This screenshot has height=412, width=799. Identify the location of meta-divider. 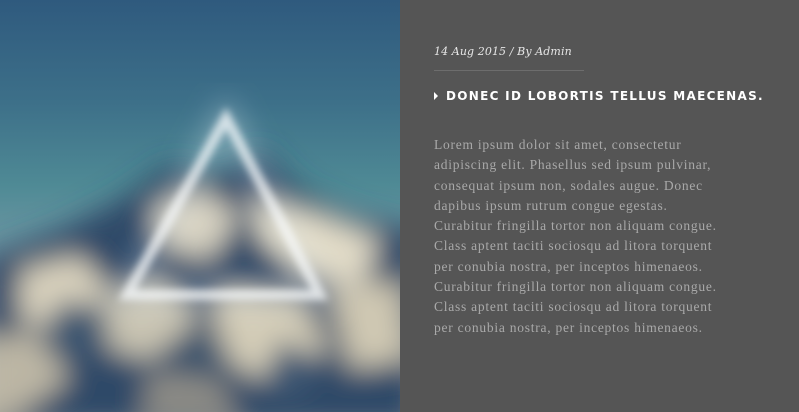
(509, 70).